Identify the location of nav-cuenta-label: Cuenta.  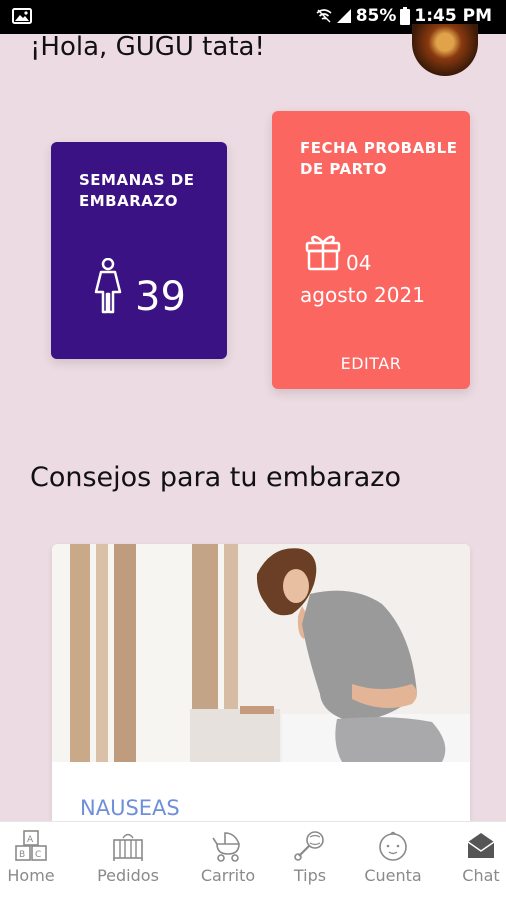
(393, 875).